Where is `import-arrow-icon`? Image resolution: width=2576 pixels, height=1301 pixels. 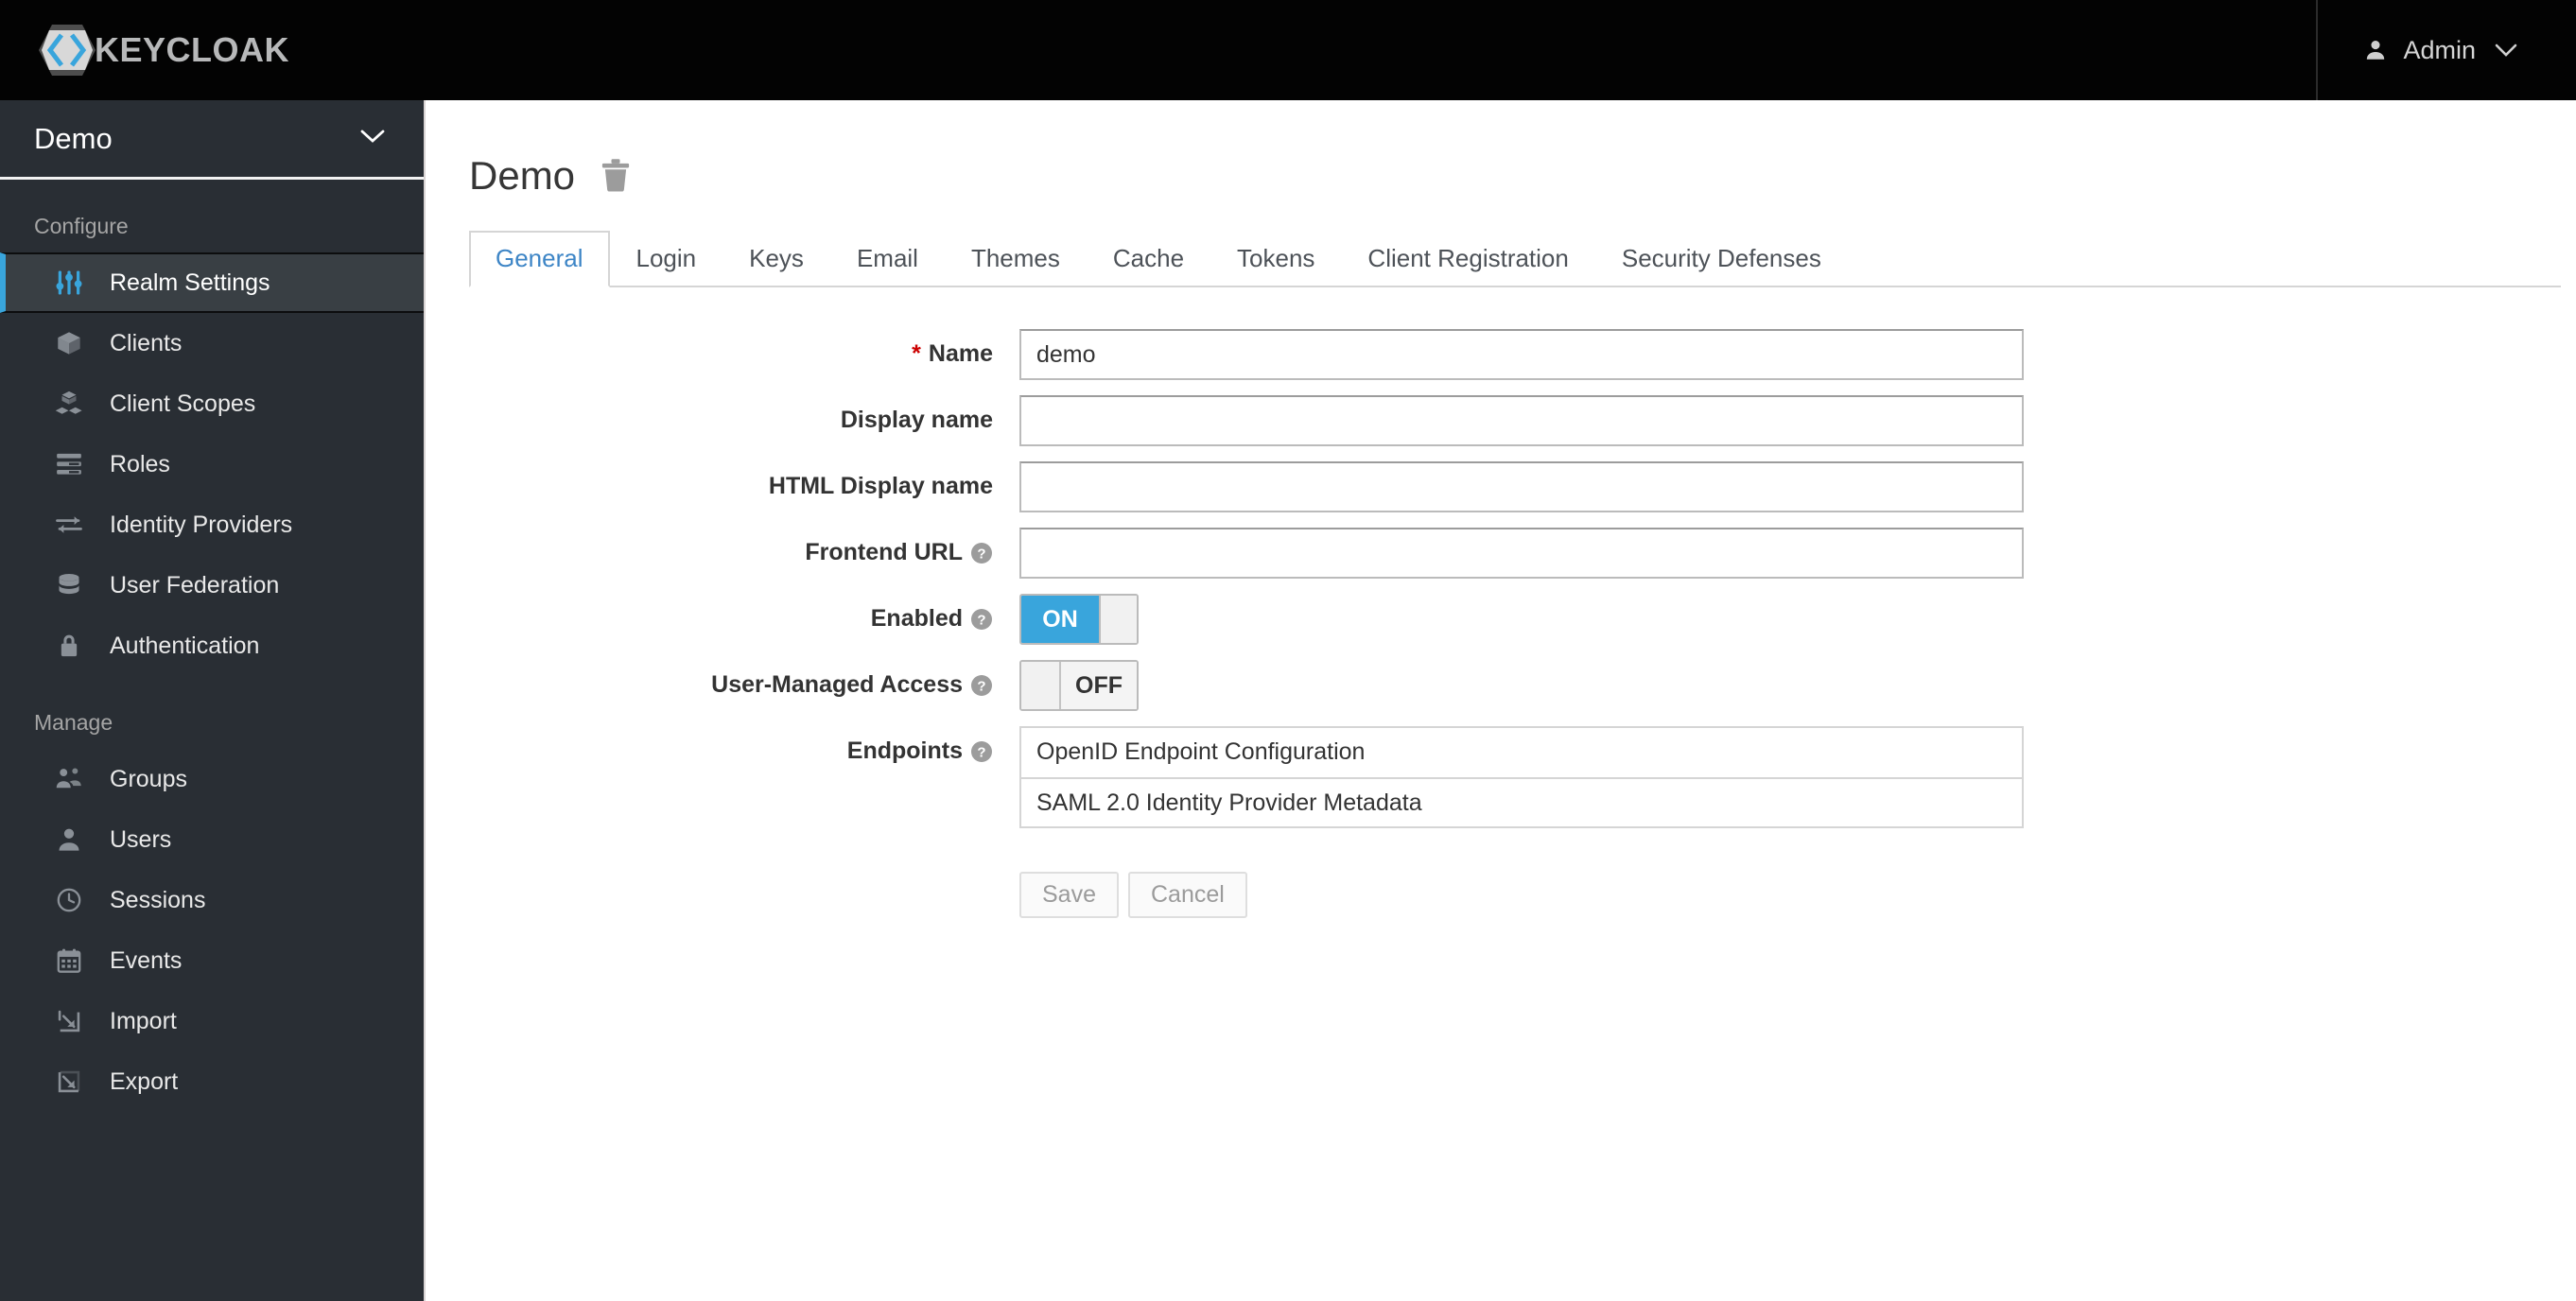
import-arrow-icon is located at coordinates (69, 1021).